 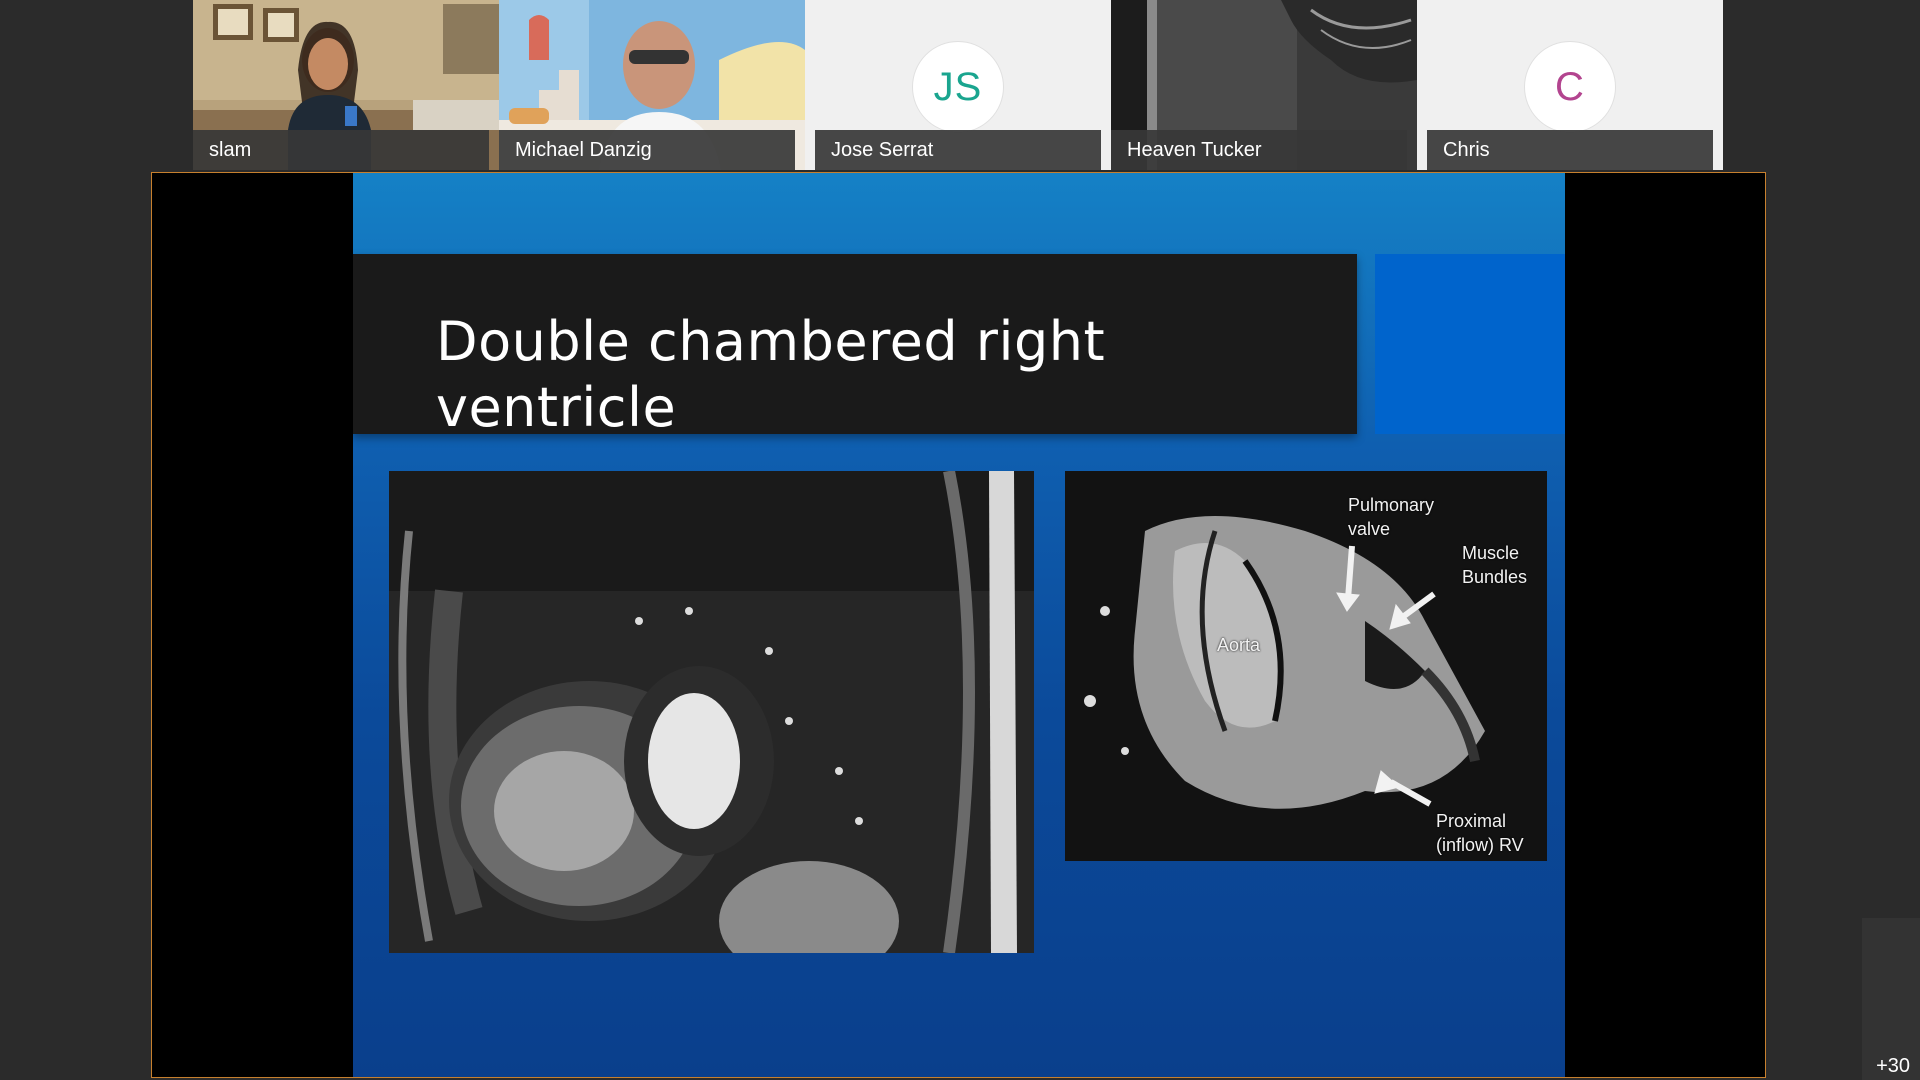 What do you see at coordinates (346, 85) in the screenshot?
I see `participant-tile-slam: slam` at bounding box center [346, 85].